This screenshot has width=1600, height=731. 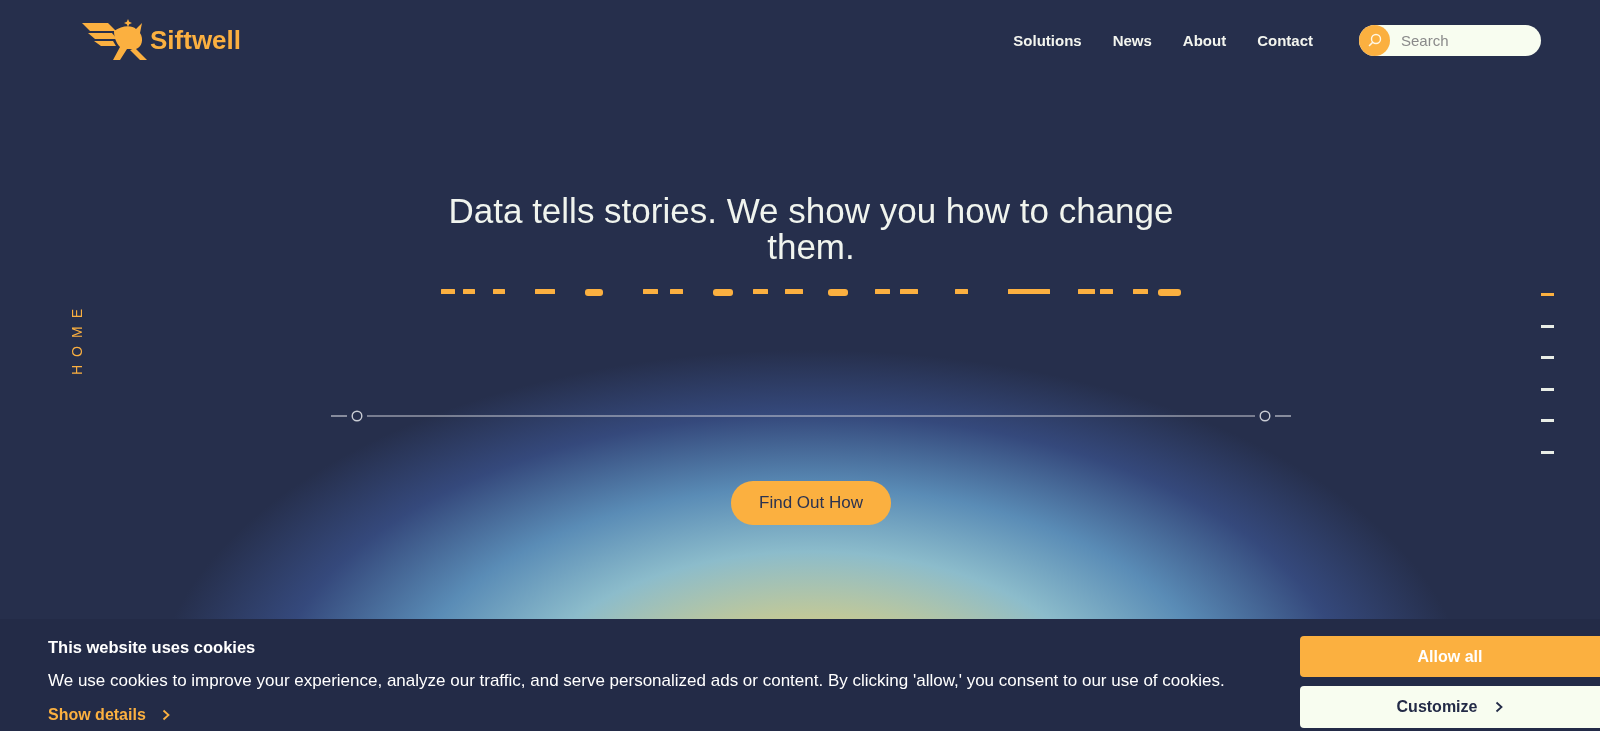 What do you see at coordinates (1374, 40) in the screenshot?
I see `search-icon` at bounding box center [1374, 40].